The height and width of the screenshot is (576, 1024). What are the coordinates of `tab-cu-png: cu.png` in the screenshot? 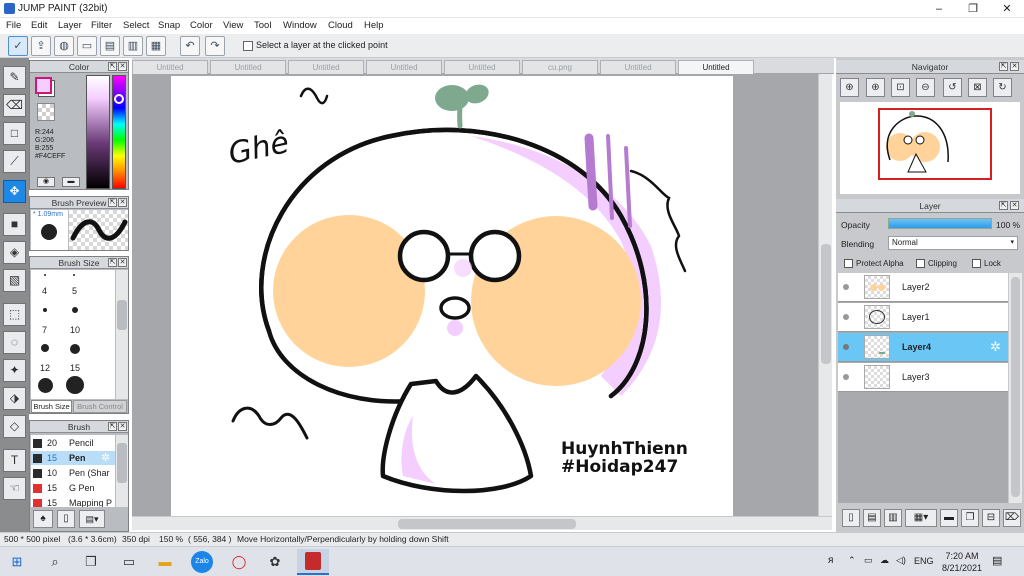 It's located at (560, 67).